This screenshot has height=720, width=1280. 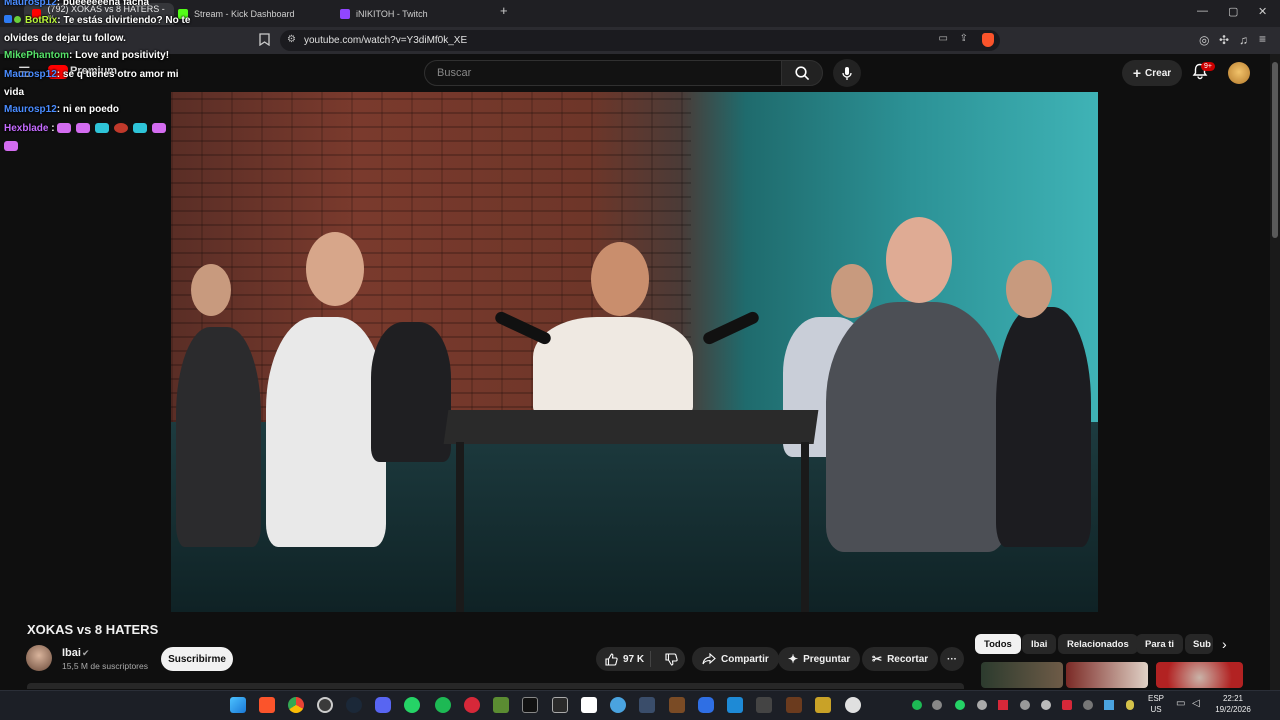 What do you see at coordinates (1202, 11) in the screenshot?
I see `minimize-button: —` at bounding box center [1202, 11].